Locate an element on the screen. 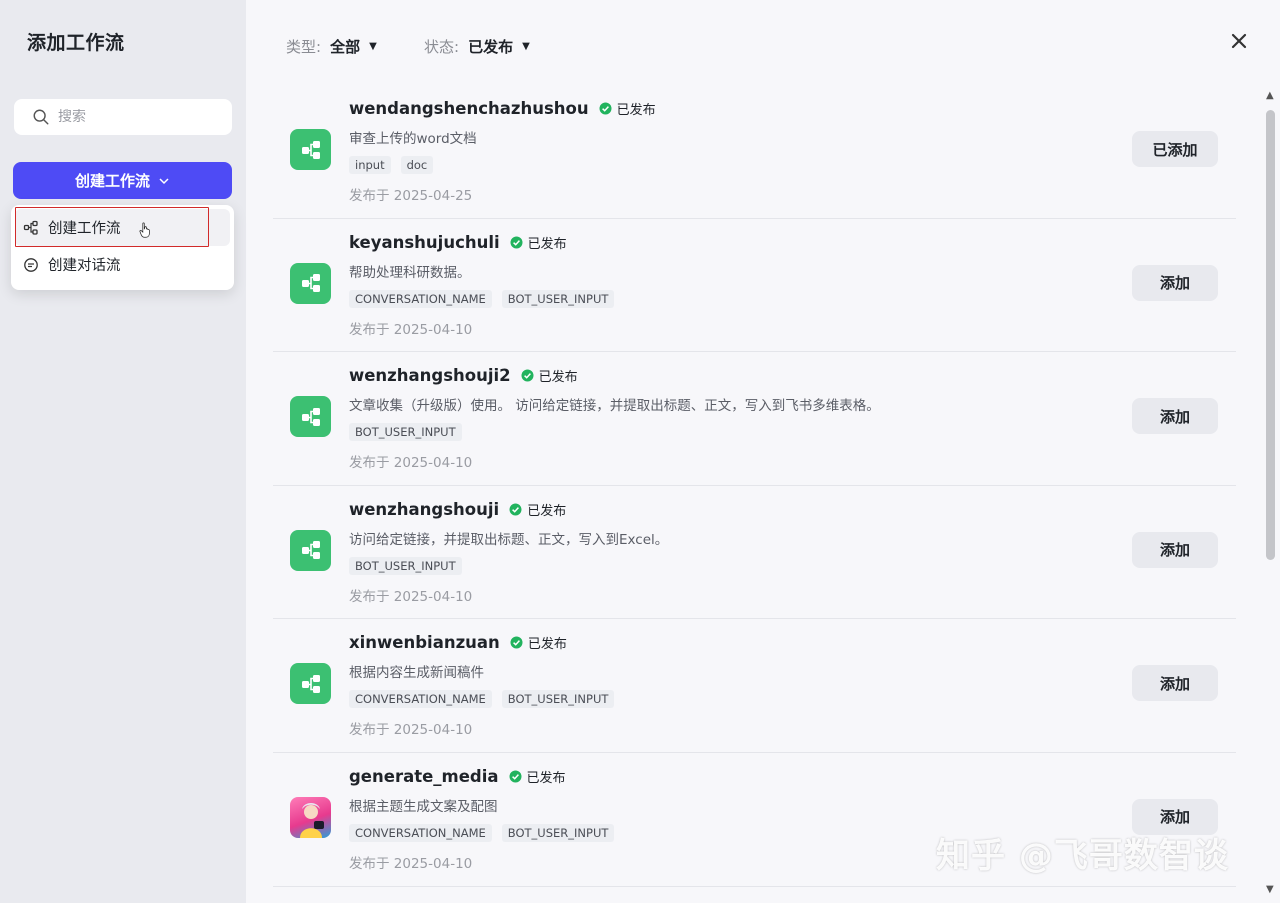 Image resolution: width=1280 pixels, height=903 pixels. workflow-name-line: wenzhangshouji 已发布 is located at coordinates (457, 509).